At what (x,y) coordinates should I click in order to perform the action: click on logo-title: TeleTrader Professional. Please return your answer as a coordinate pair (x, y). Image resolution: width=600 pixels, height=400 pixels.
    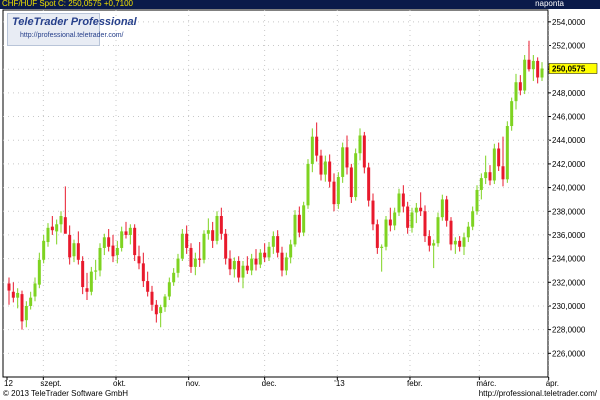
    Looking at the image, I should click on (74, 22).